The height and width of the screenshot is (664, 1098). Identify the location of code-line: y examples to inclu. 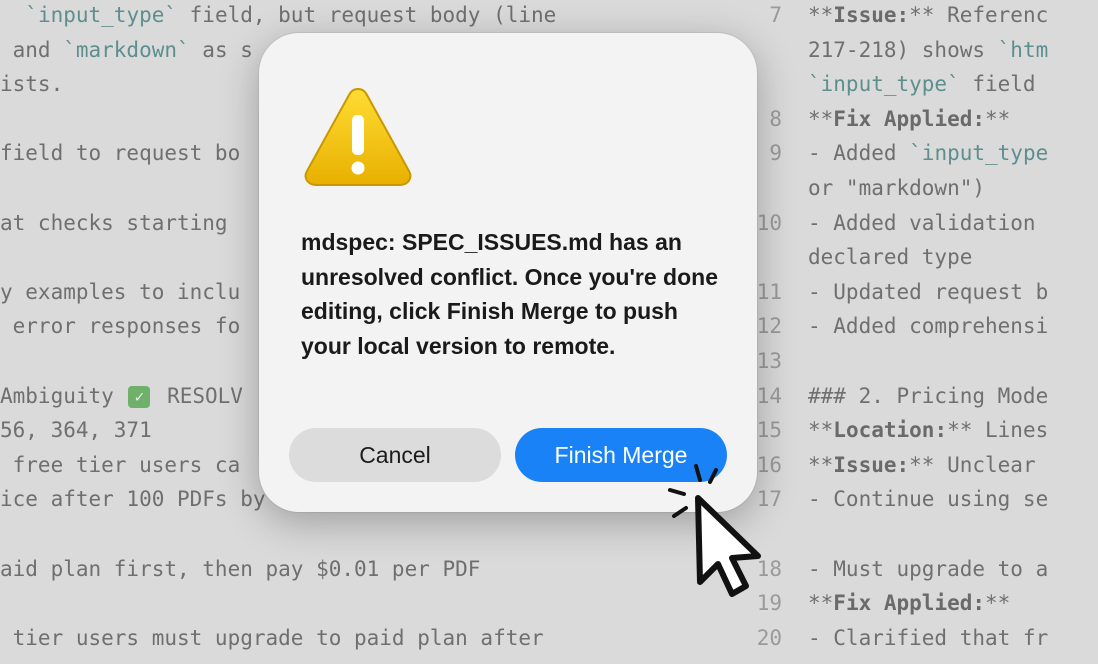
(120, 292).